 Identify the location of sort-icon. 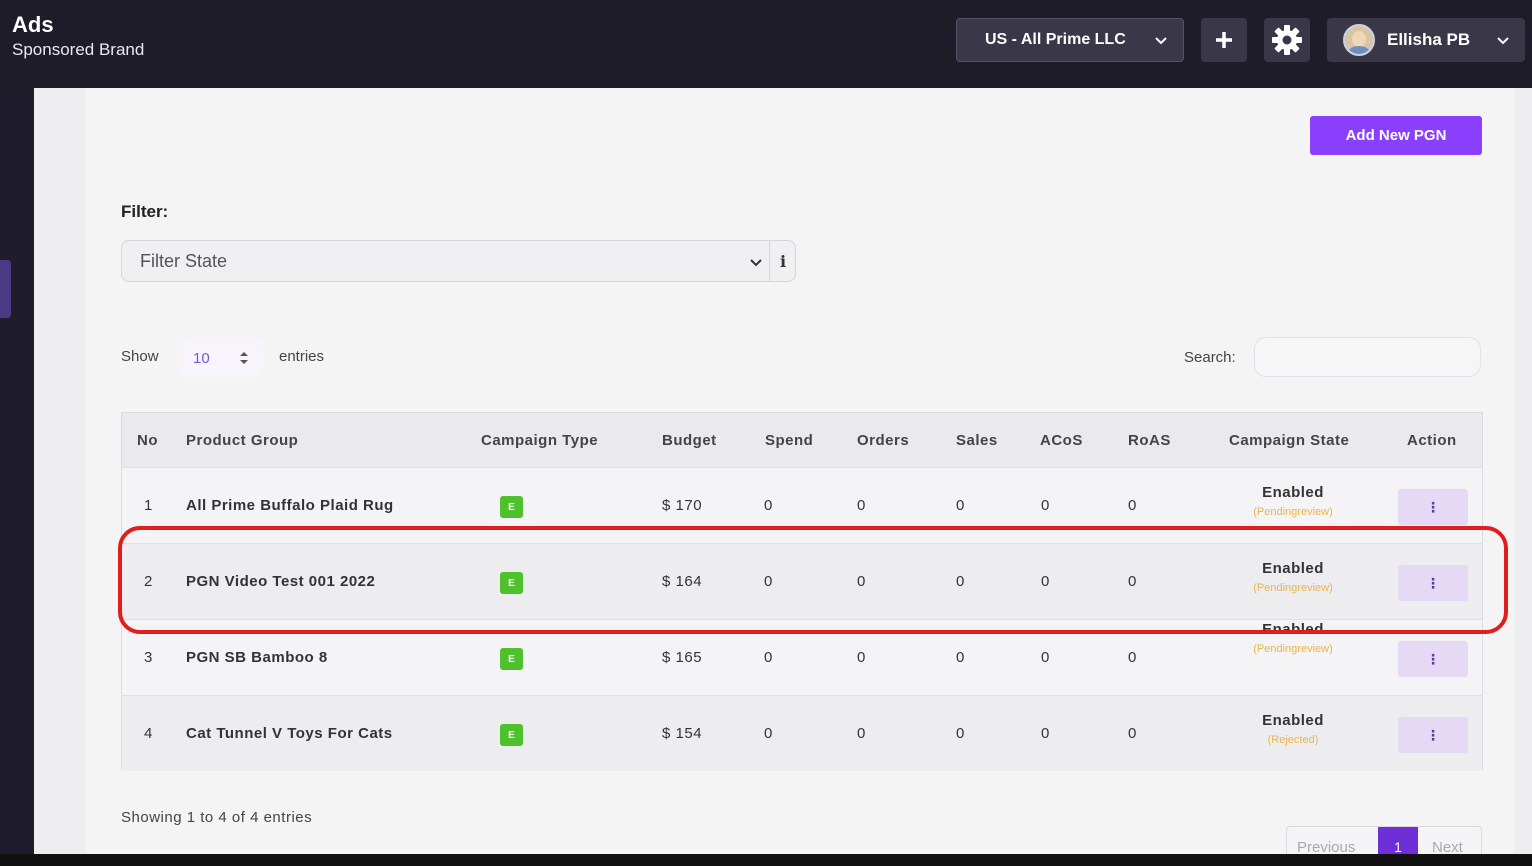
(244, 358).